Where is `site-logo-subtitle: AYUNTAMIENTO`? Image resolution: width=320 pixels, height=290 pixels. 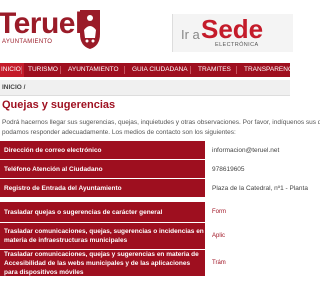
site-logo-subtitle: AYUNTAMIENTO is located at coordinates (27, 42).